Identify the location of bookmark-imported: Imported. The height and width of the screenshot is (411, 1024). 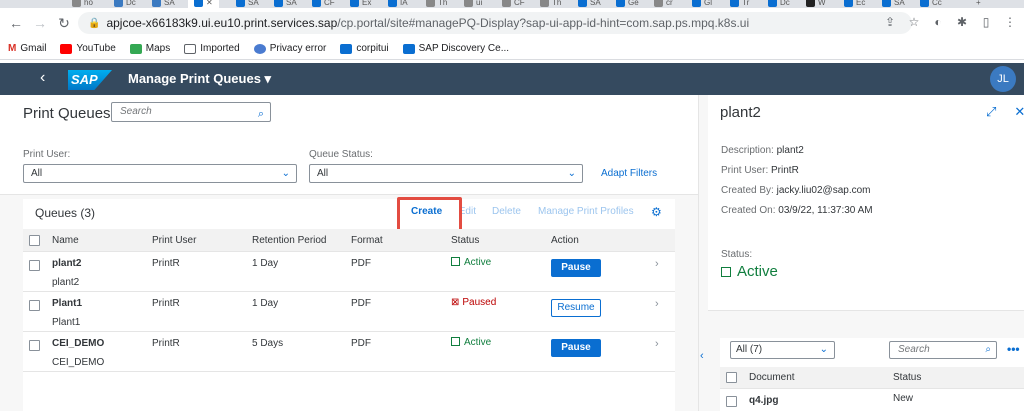
(212, 48).